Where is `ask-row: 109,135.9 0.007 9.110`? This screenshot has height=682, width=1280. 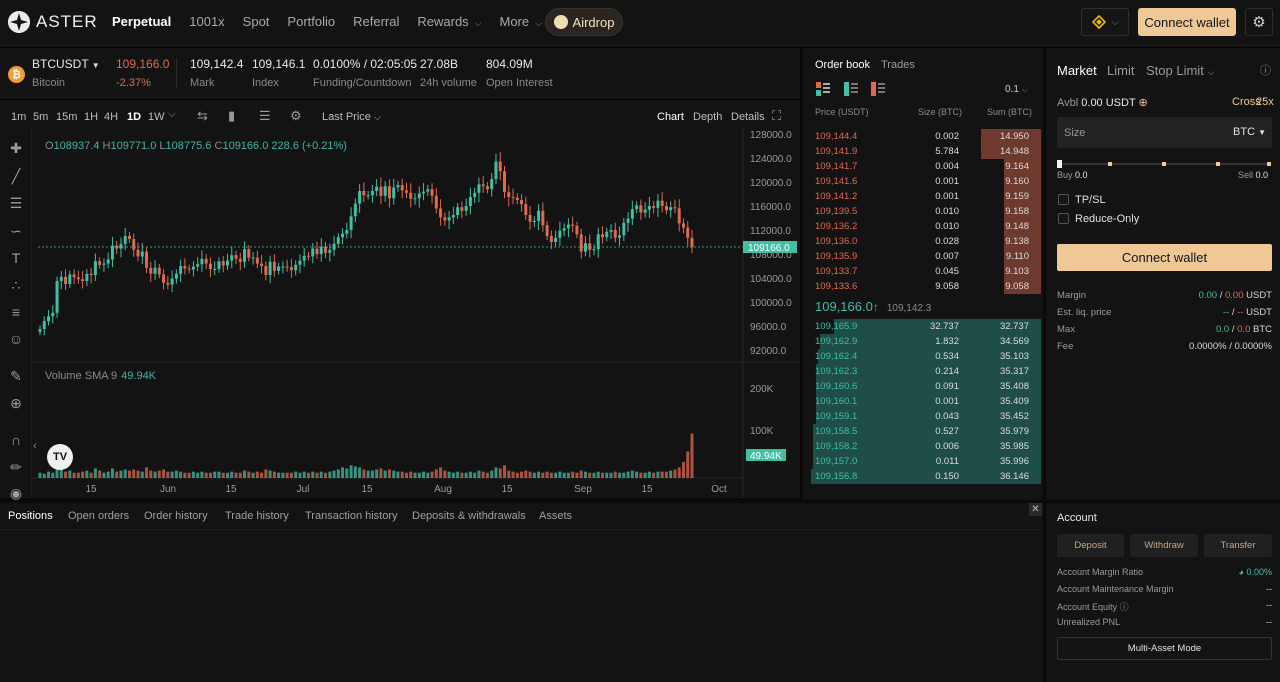
ask-row: 109,135.9 0.007 9.110 is located at coordinates (928, 256).